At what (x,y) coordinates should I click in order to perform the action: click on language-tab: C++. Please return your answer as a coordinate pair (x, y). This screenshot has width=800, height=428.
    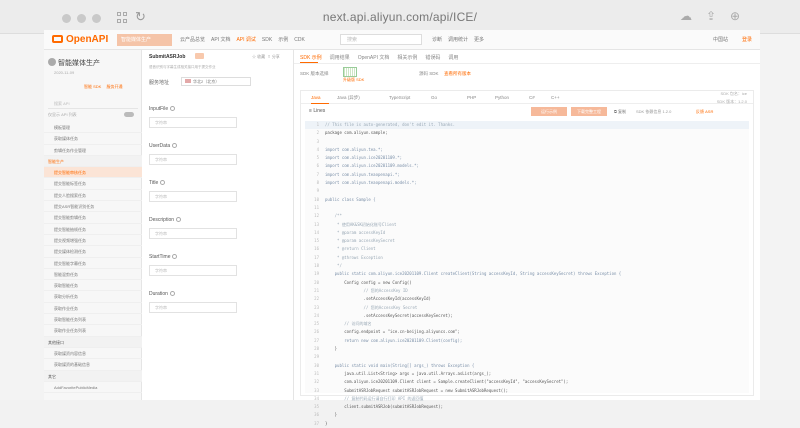
    Looking at the image, I should click on (555, 97).